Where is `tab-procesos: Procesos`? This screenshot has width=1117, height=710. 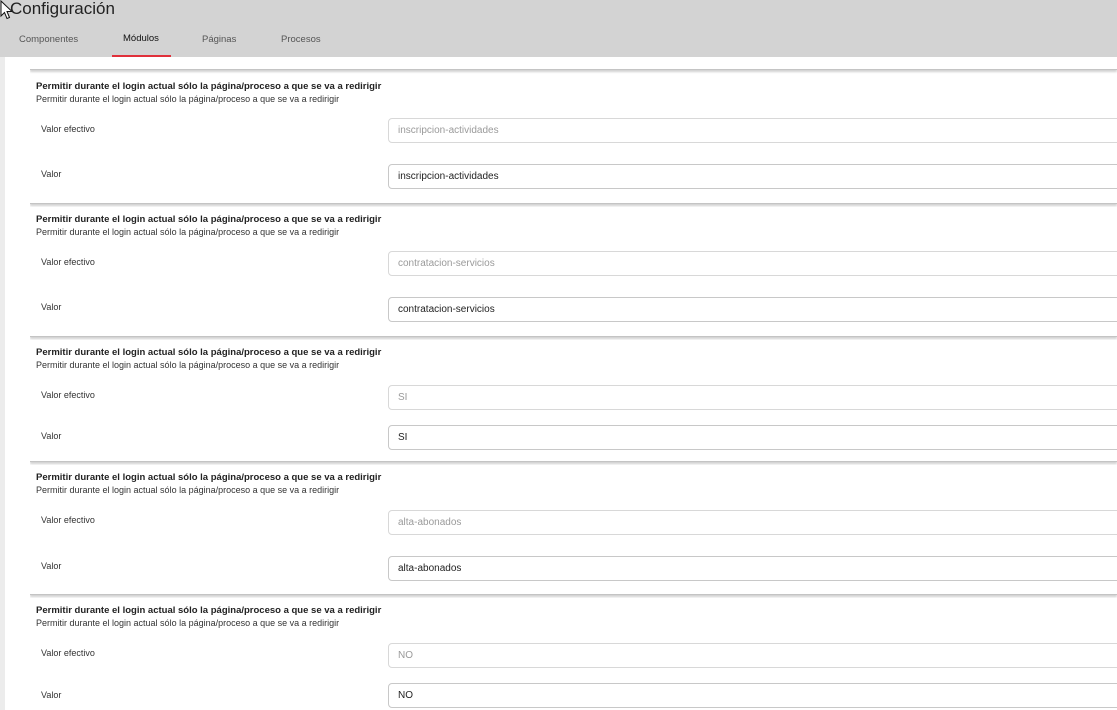 tab-procesos: Procesos is located at coordinates (301, 40).